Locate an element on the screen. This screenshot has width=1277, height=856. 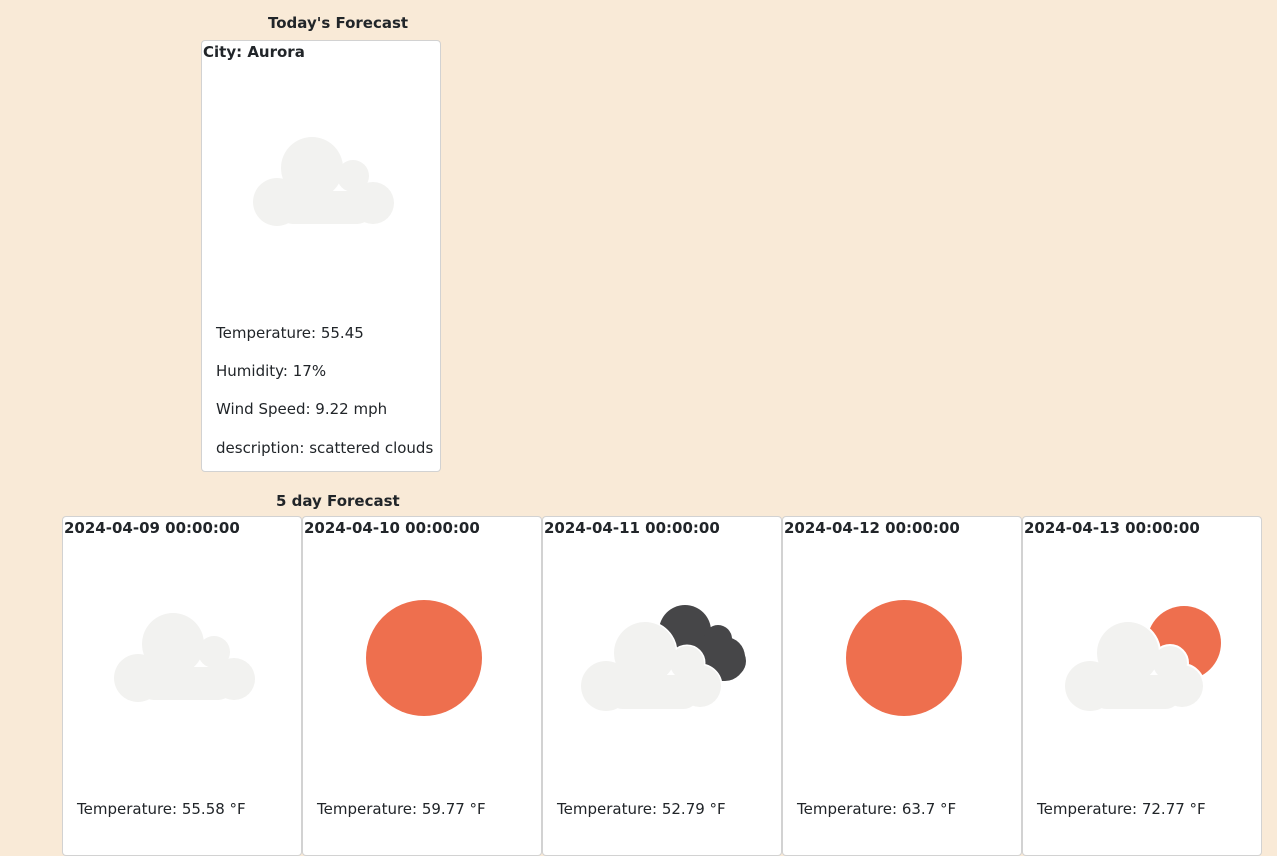
five-day-forecast-heading: 5 day Forecast is located at coordinates (338, 501).